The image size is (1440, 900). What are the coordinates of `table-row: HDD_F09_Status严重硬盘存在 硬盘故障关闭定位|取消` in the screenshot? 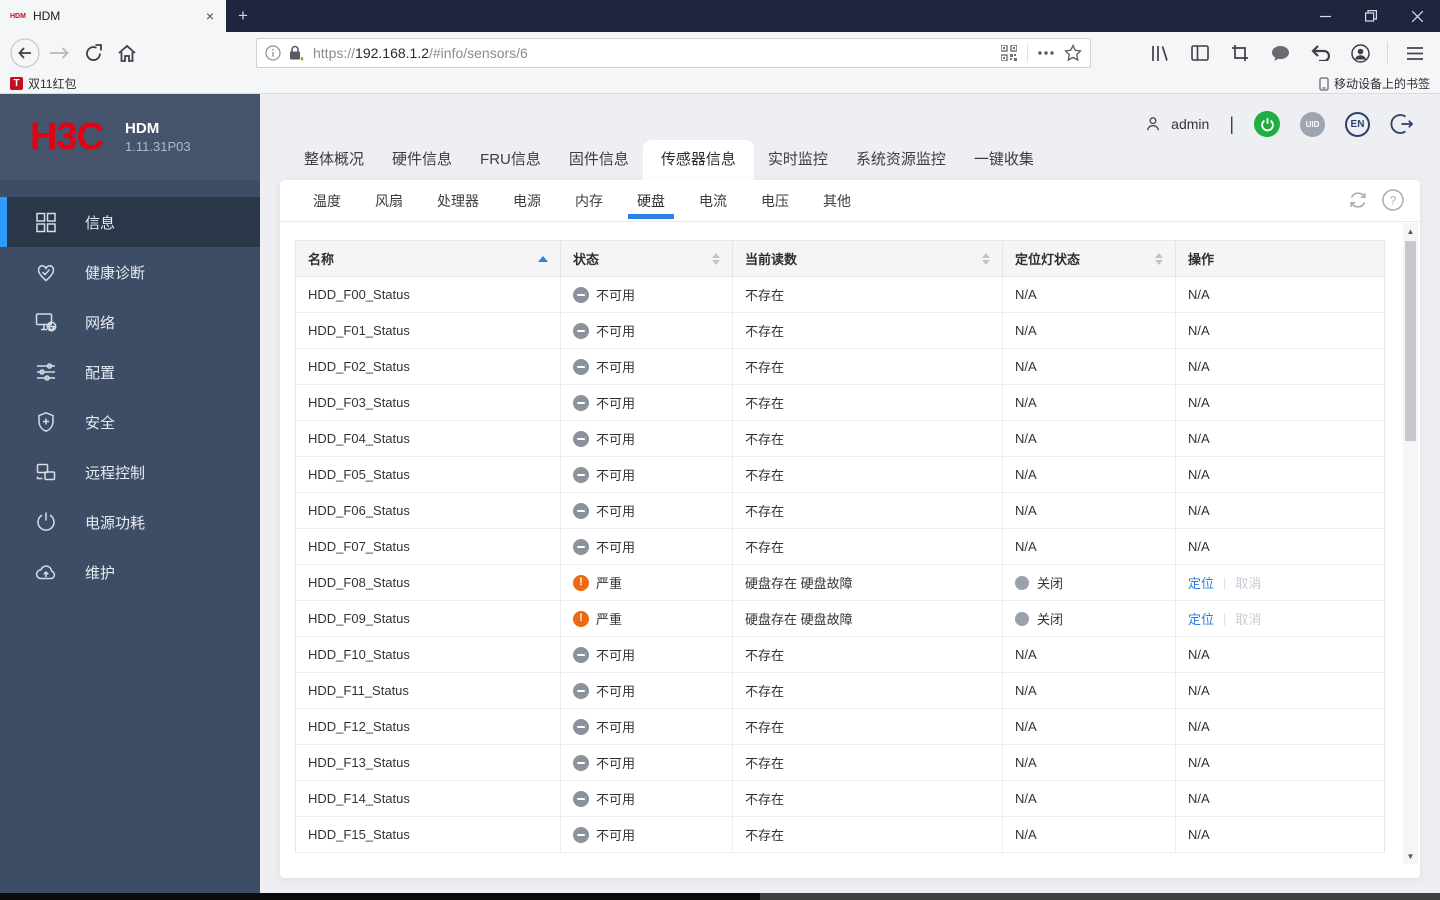 It's located at (840, 619).